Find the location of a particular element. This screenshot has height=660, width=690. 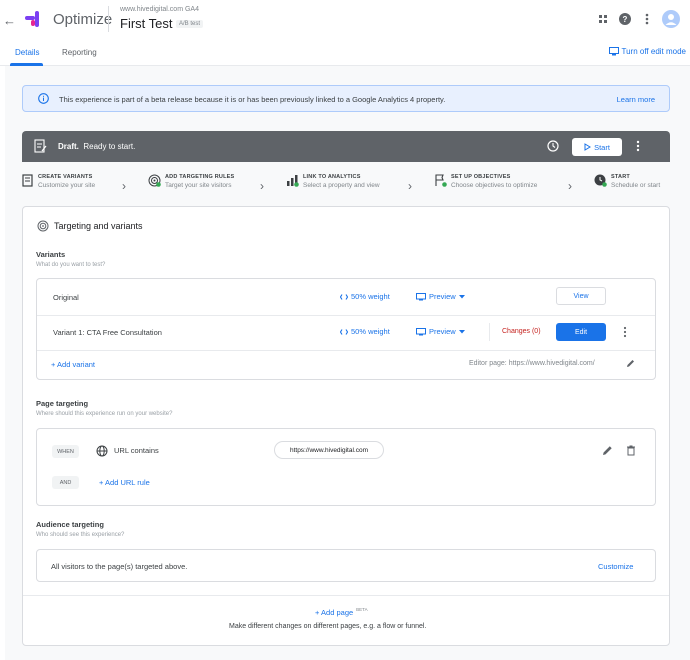

page-targeting-label: Page targeting is located at coordinates (62, 403).